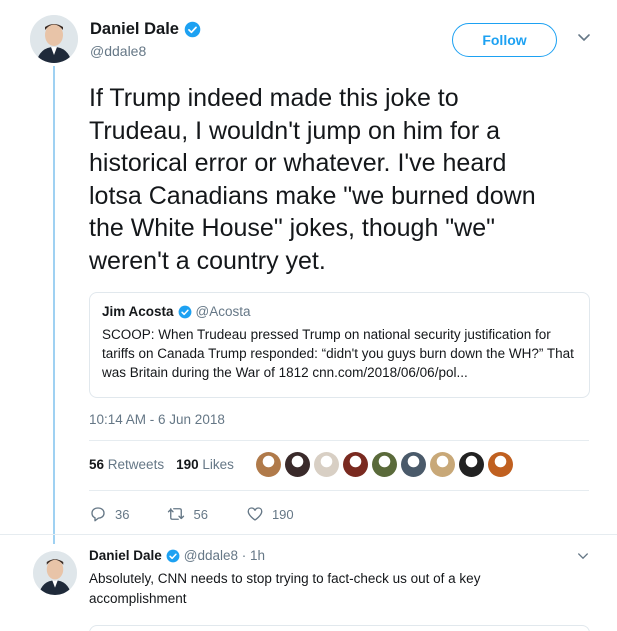  I want to click on reply-action: 36, so click(109, 514).